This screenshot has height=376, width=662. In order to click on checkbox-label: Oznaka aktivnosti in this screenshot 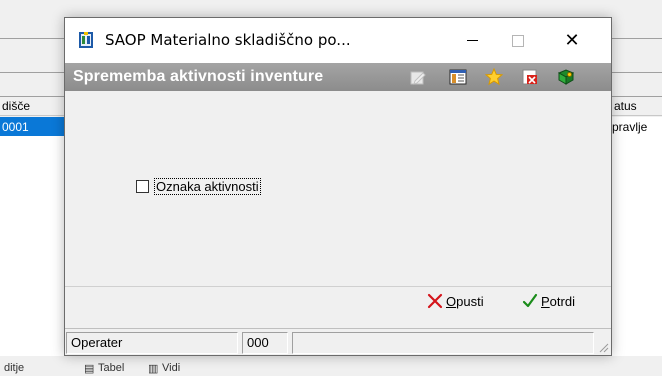, I will do `click(207, 186)`.